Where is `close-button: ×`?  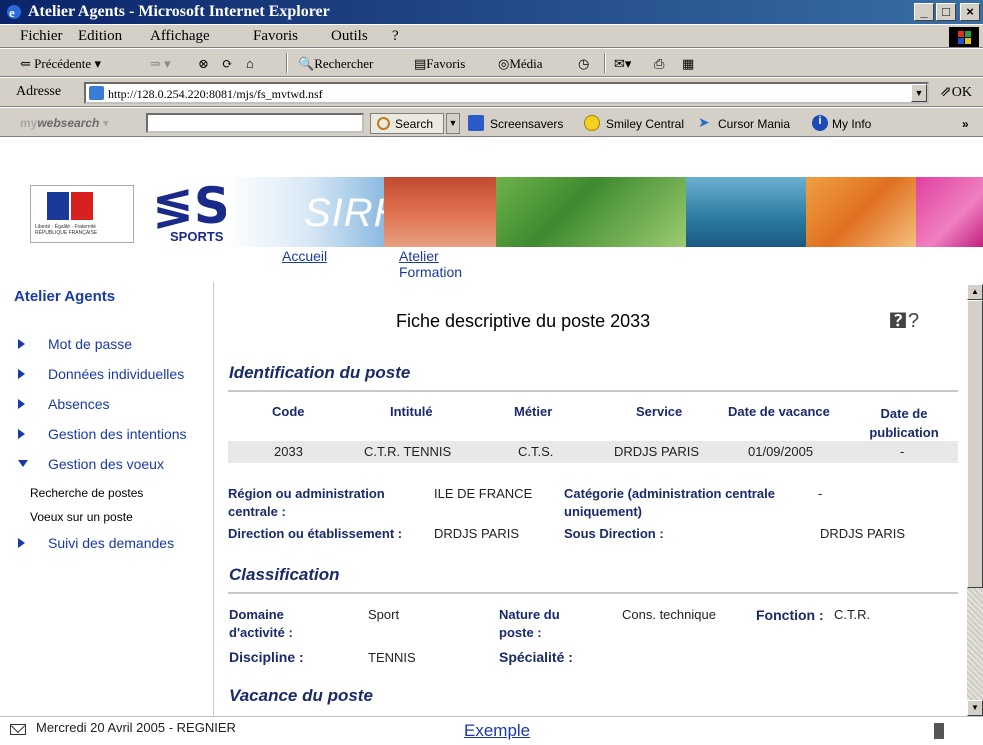 close-button: × is located at coordinates (970, 12).